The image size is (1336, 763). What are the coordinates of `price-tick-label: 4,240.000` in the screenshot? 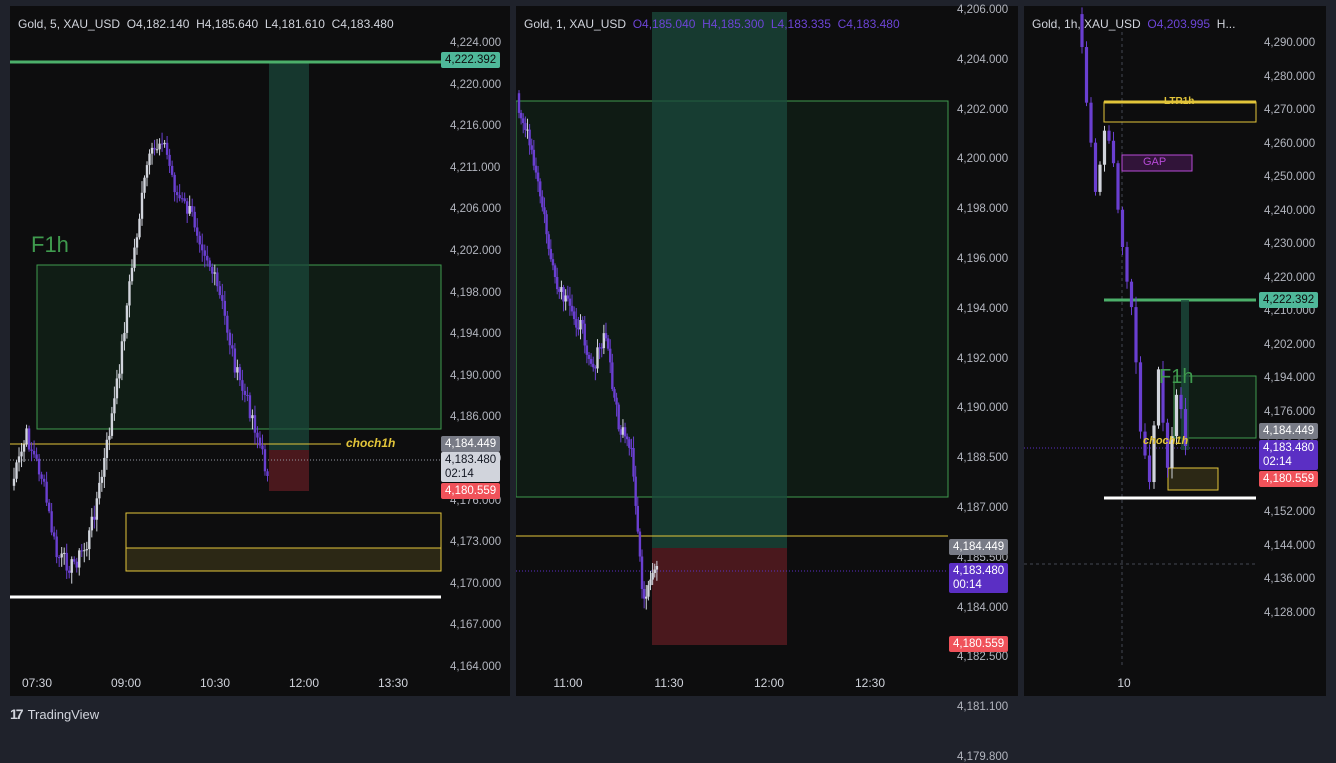 It's located at (1290, 210).